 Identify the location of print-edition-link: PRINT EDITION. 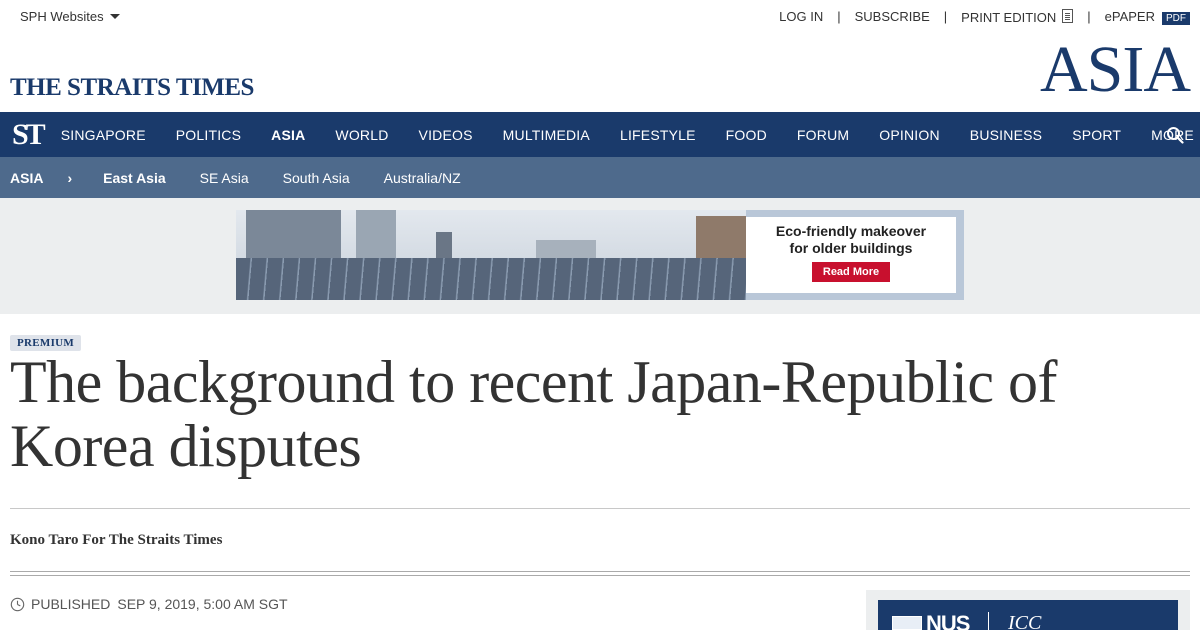
(1017, 16).